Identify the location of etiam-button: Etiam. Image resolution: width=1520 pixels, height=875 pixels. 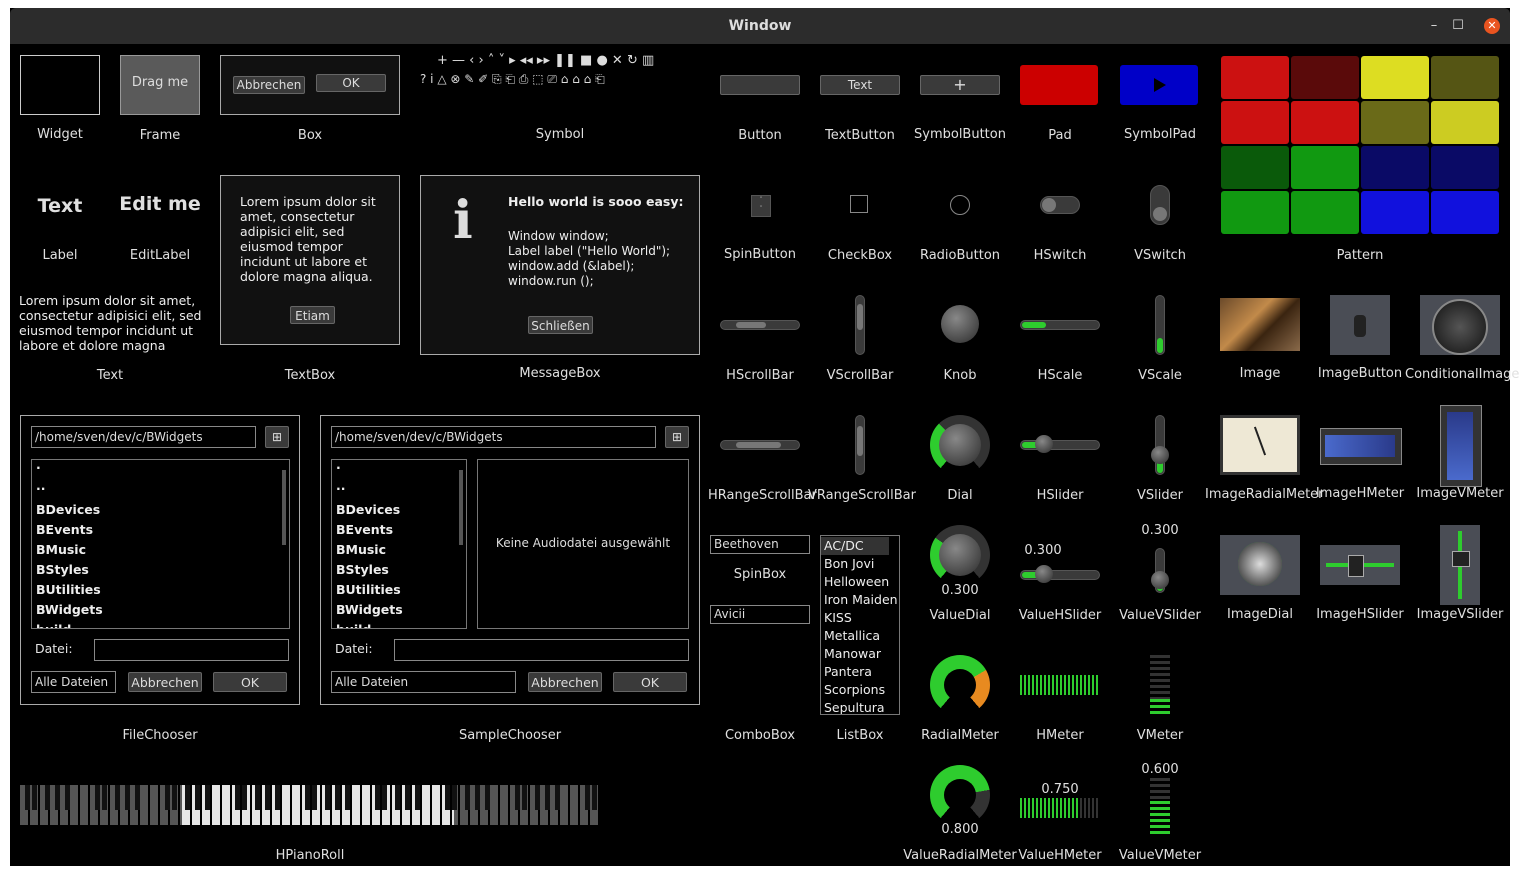
(312, 315).